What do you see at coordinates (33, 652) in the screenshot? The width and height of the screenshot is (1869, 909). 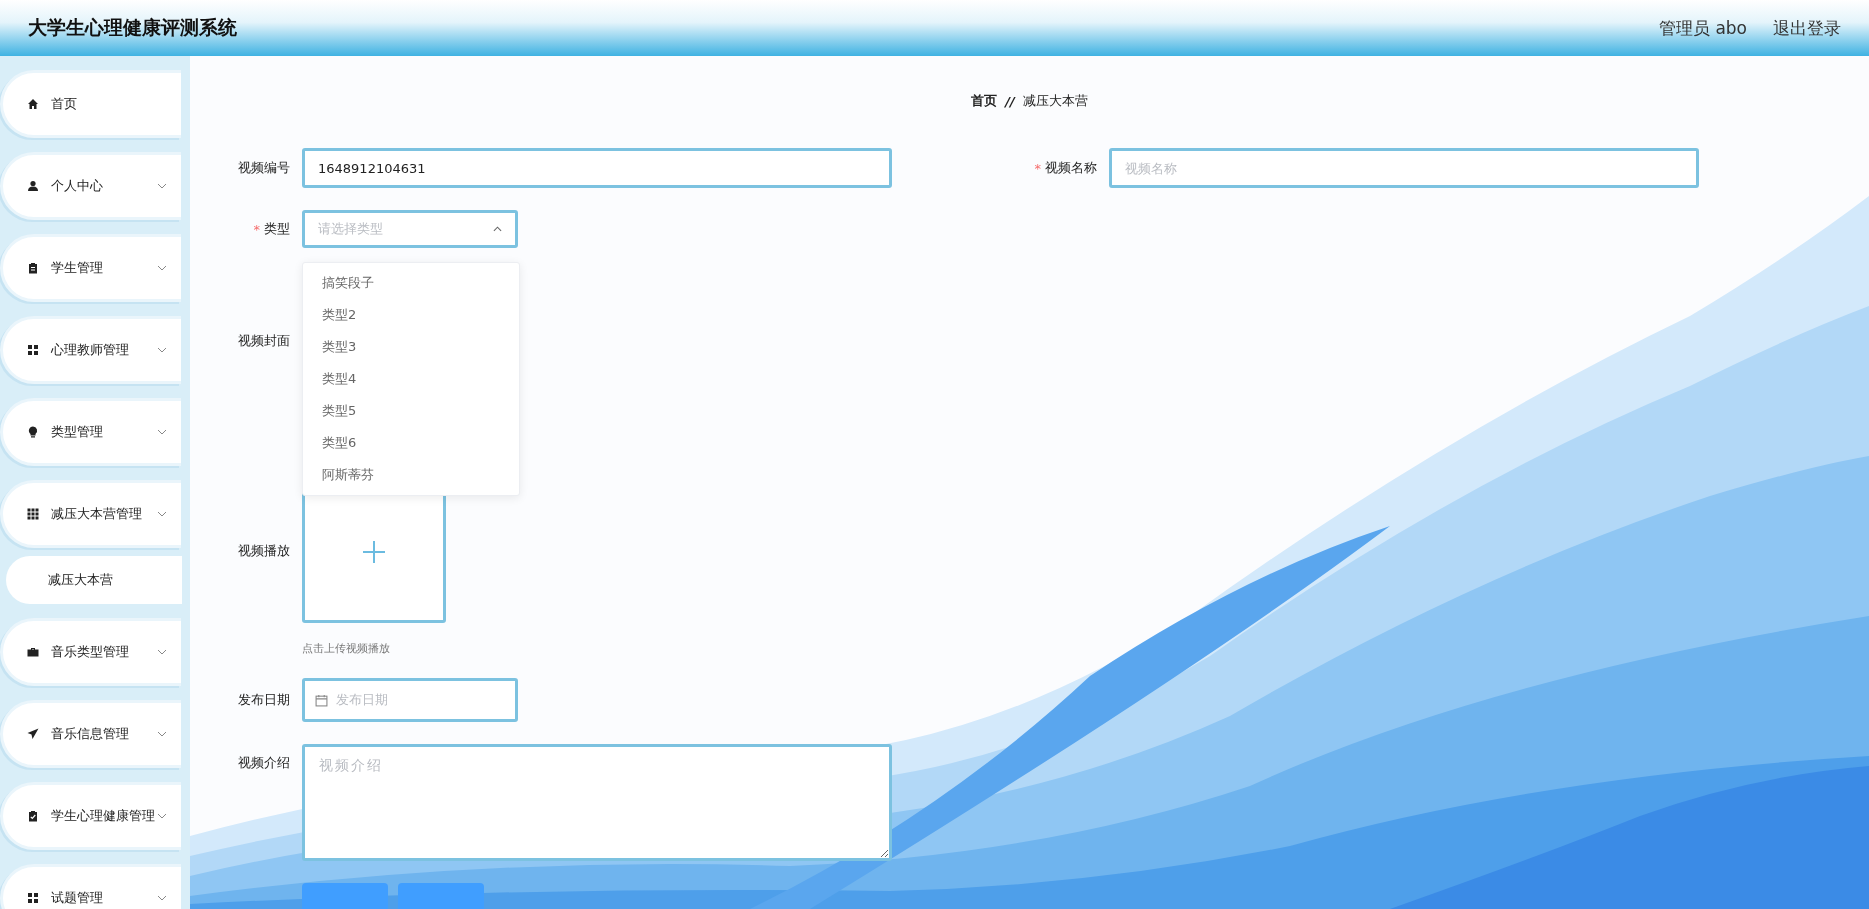 I see `briefcase-icon` at bounding box center [33, 652].